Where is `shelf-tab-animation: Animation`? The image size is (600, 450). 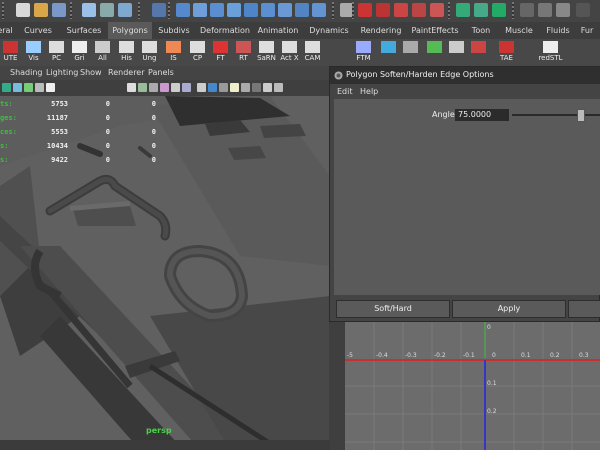 shelf-tab-animation: Animation is located at coordinates (278, 30).